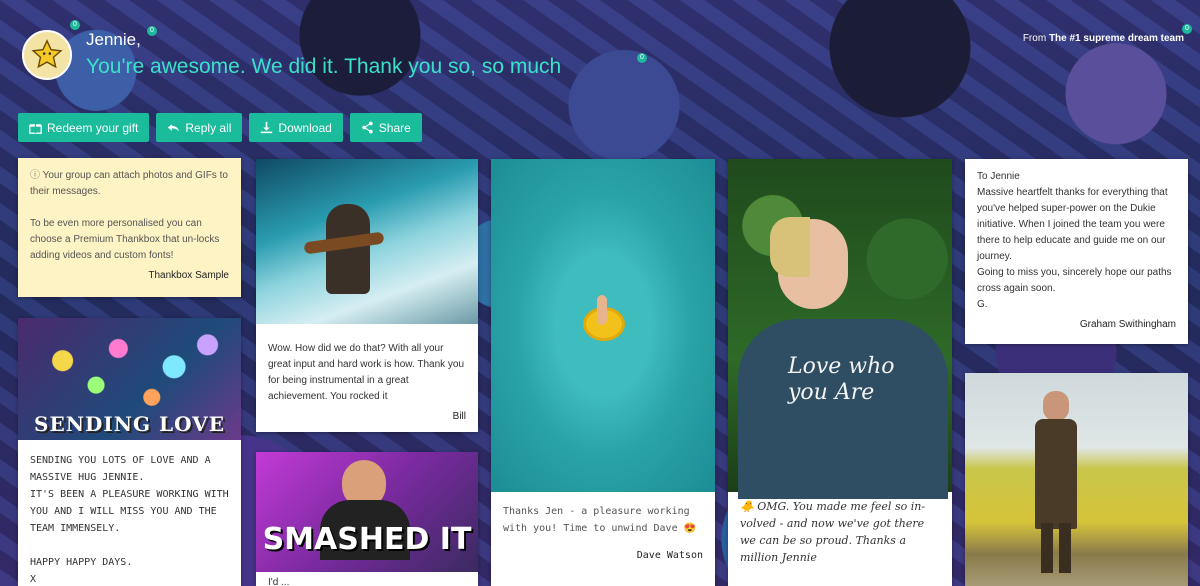 Image resolution: width=1200 pixels, height=586 pixels. What do you see at coordinates (459, 416) in the screenshot?
I see `bill-signature: Bill` at bounding box center [459, 416].